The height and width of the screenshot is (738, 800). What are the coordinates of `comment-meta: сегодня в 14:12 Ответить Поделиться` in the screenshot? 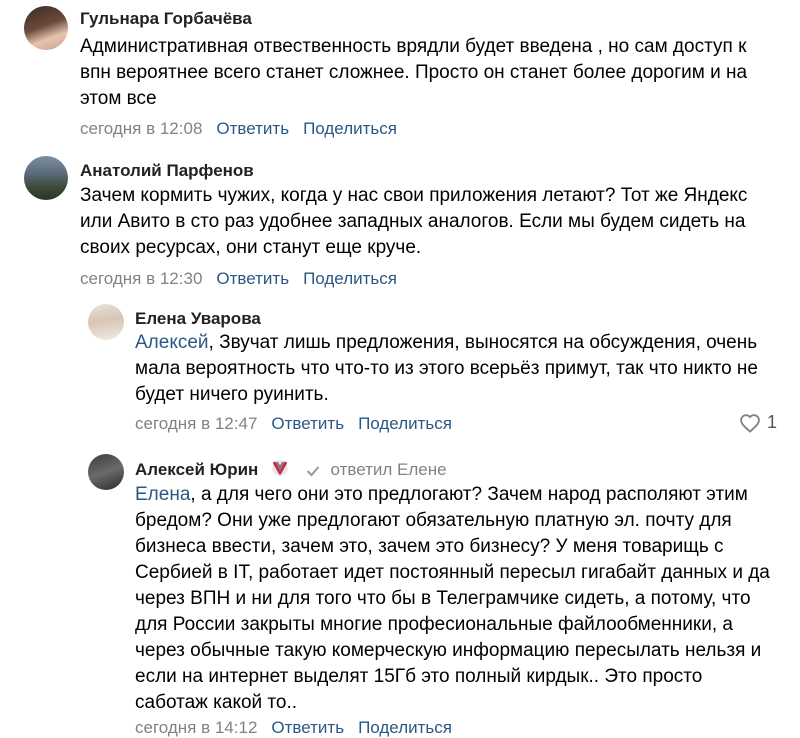 It's located at (293, 728).